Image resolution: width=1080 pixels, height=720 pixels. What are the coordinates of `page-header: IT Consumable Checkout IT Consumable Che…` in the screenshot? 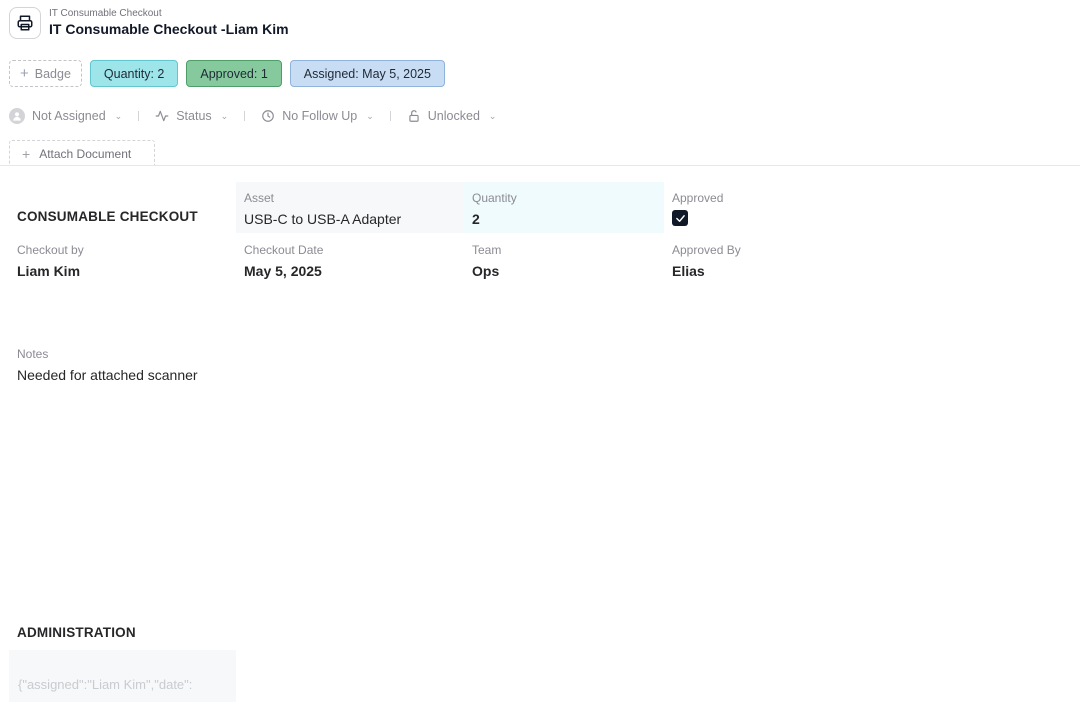 It's located at (149, 23).